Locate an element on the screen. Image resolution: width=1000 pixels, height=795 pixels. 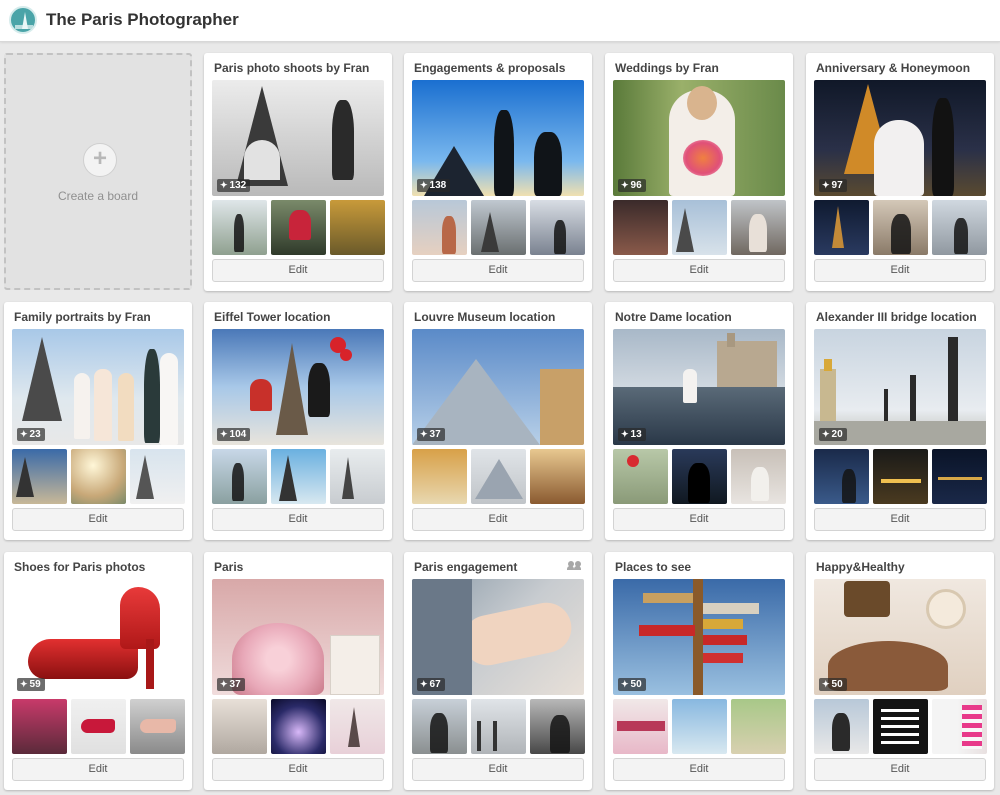
board-cover-image: ✦ 20 is located at coordinates (900, 387).